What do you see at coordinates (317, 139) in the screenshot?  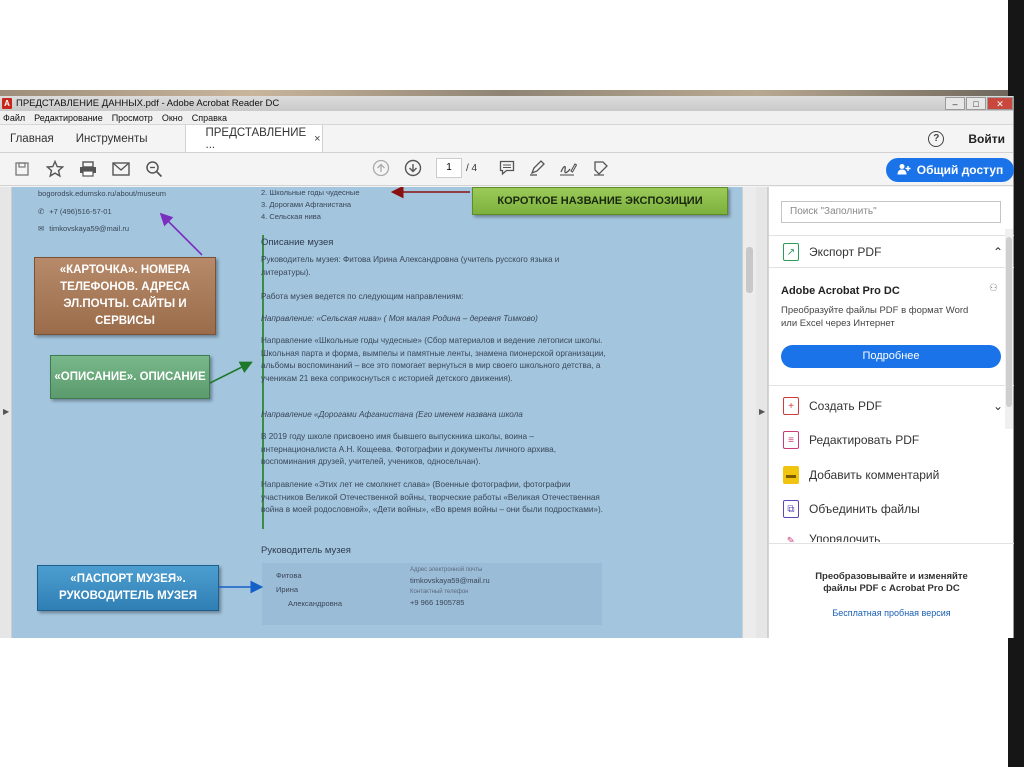 I see `tab-close-icon: ×` at bounding box center [317, 139].